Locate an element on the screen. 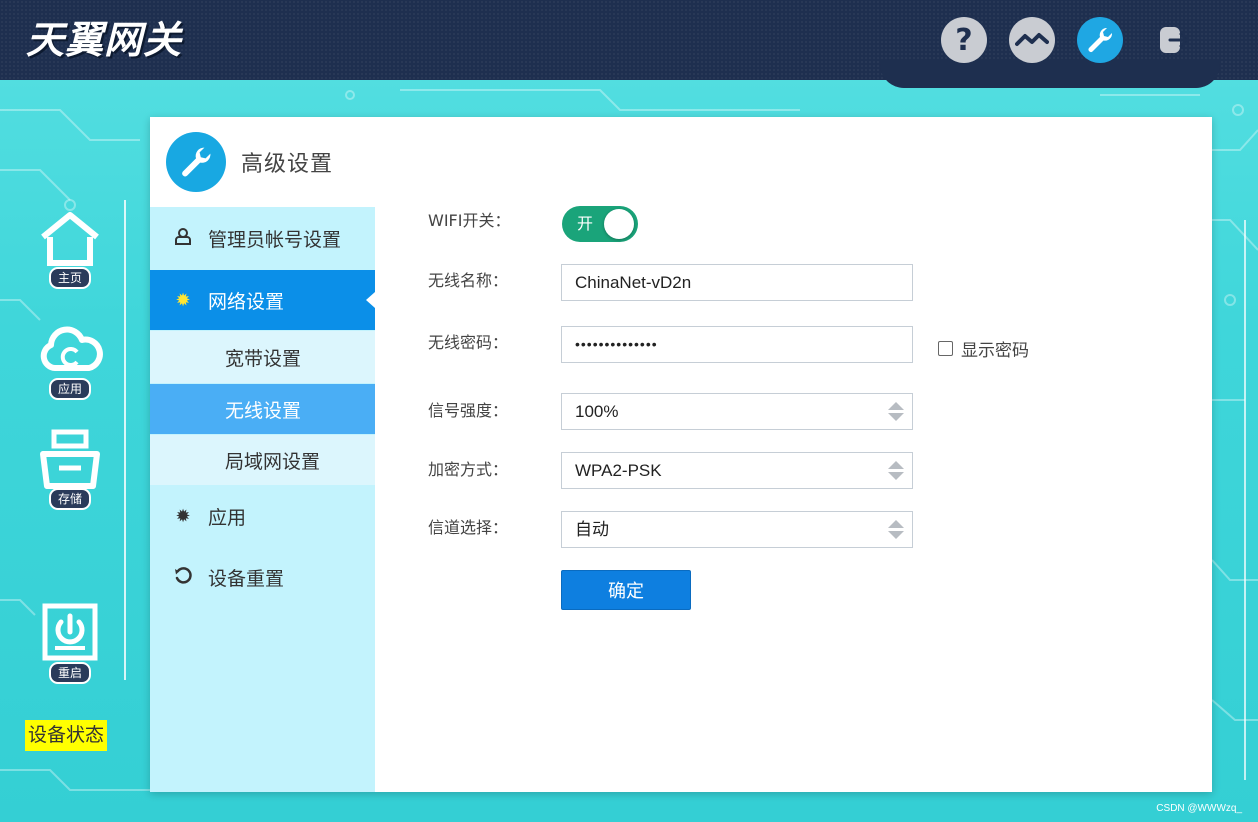 This screenshot has width=1258, height=822. user-icon is located at coordinates (183, 238).